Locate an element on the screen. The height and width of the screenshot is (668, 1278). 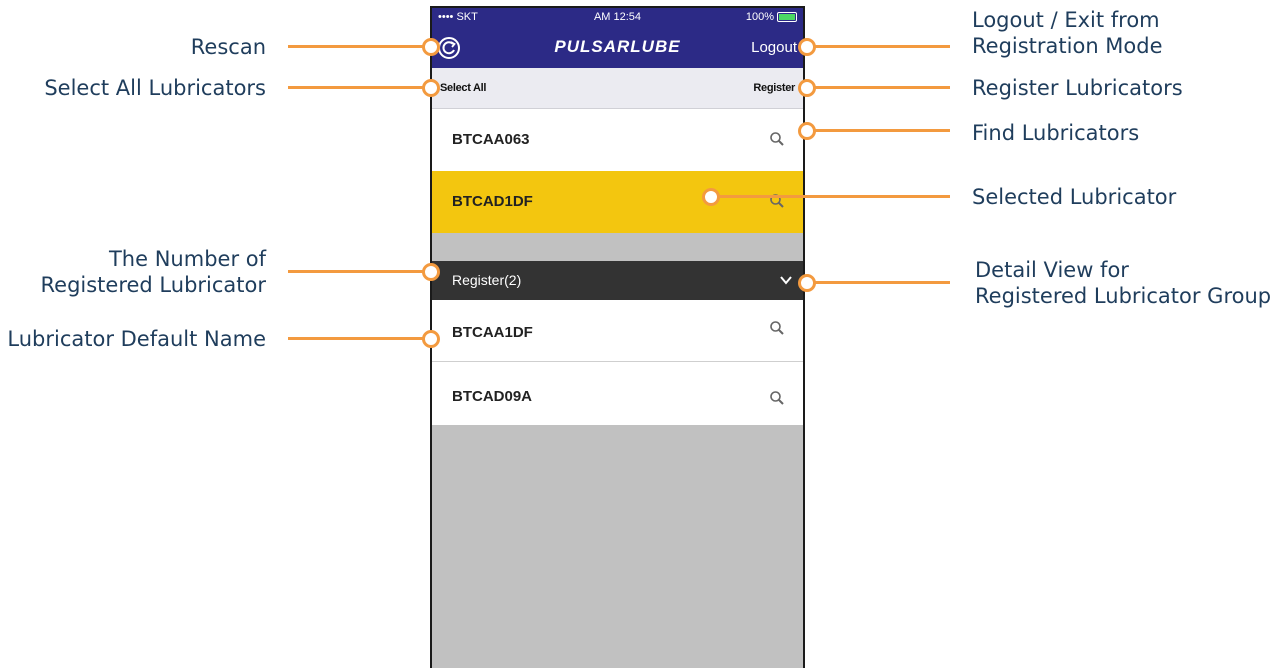
status-right: 100% is located at coordinates (771, 17).